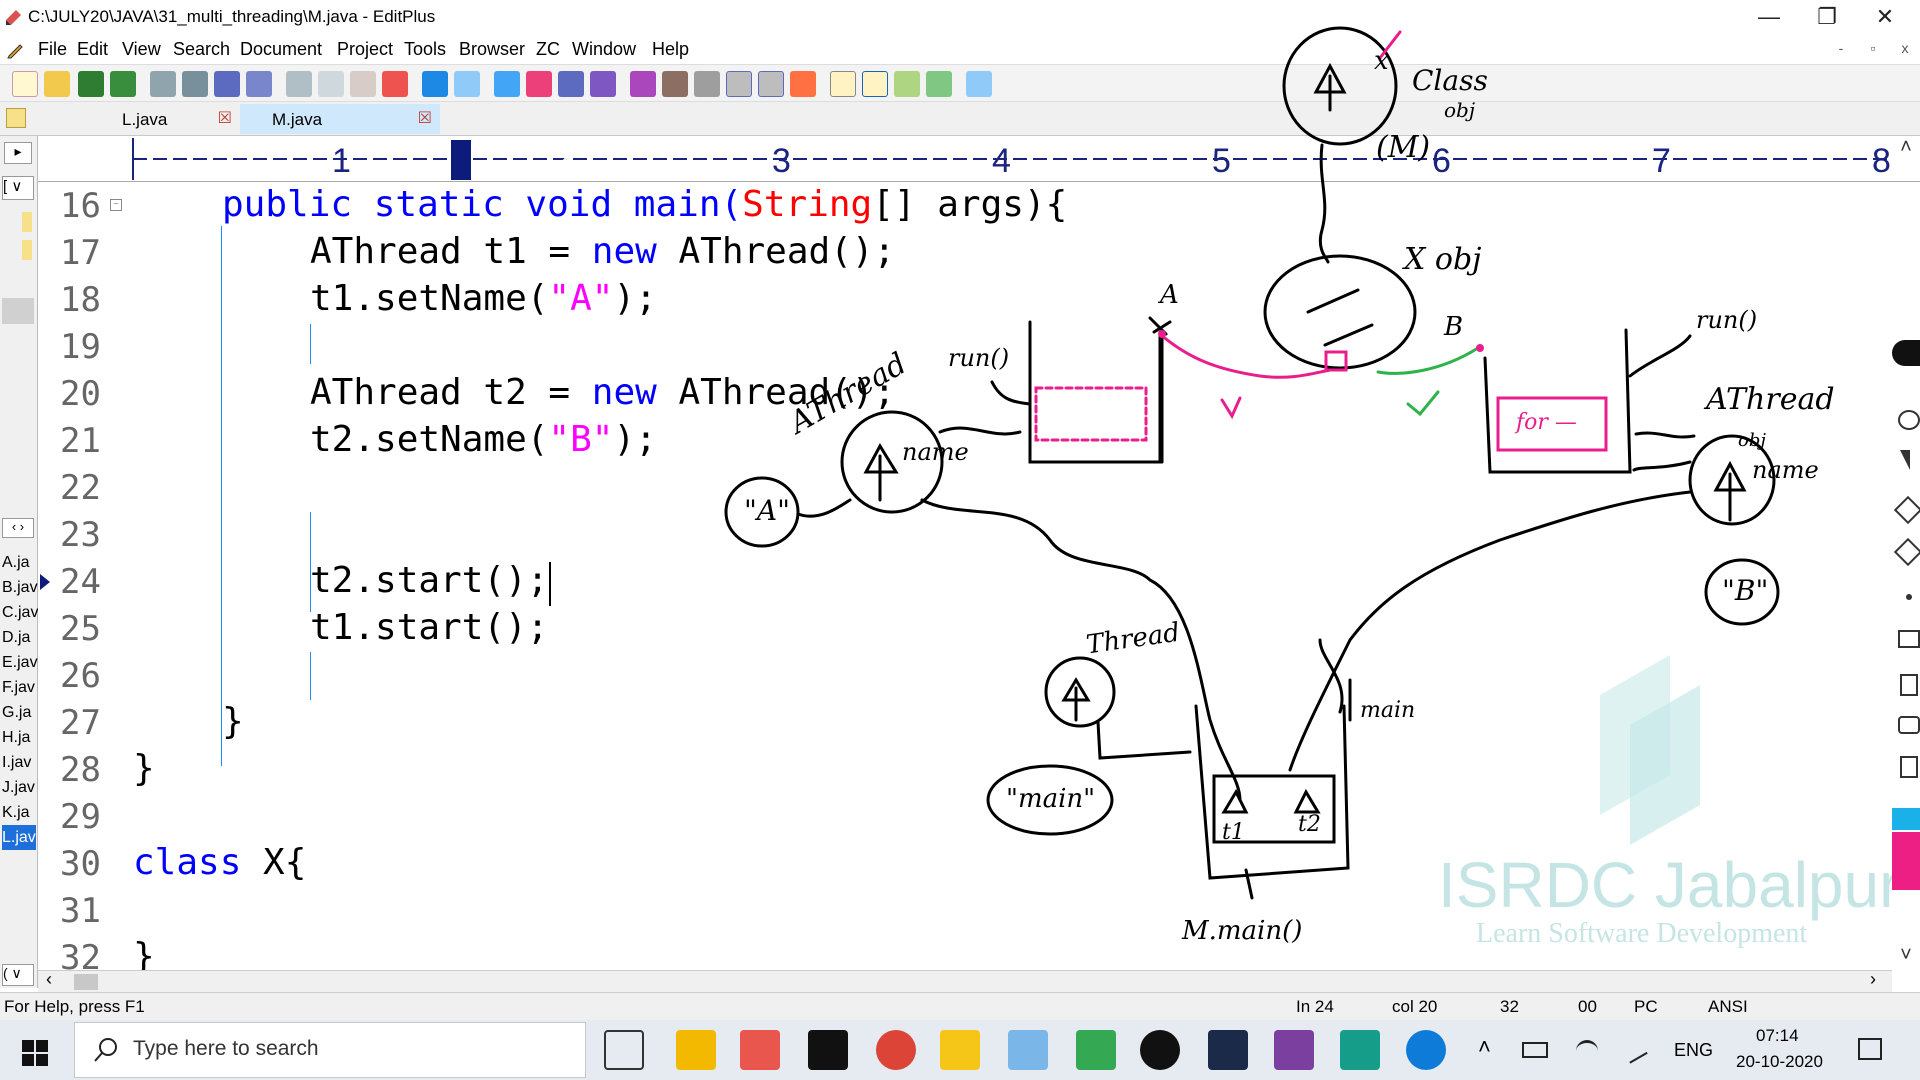 This screenshot has width=1920, height=1080. I want to click on annotation-name-right: name, so click(1785, 470).